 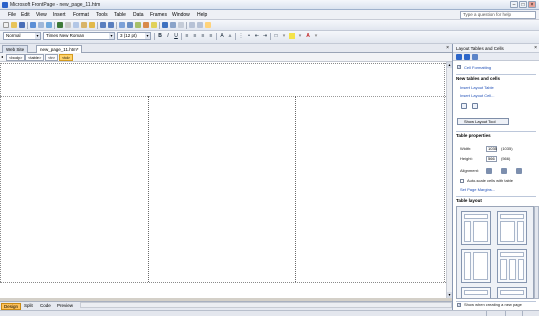 What do you see at coordinates (14, 25) in the screenshot?
I see `open-folder-icon` at bounding box center [14, 25].